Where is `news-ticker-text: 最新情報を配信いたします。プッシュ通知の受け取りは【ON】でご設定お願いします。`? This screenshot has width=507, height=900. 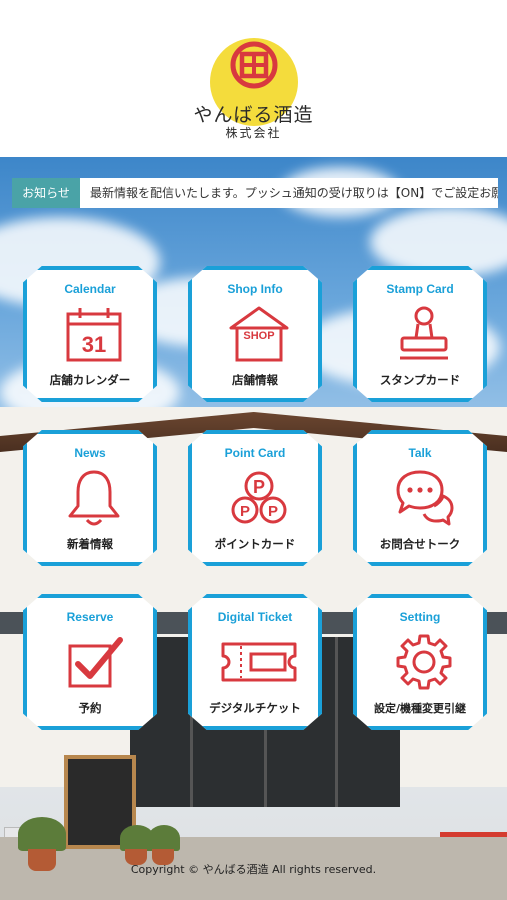
news-ticker-text: 最新情報を配信いたします。プッシュ通知の受け取りは【ON】でご設定お願いします。 is located at coordinates (294, 193).